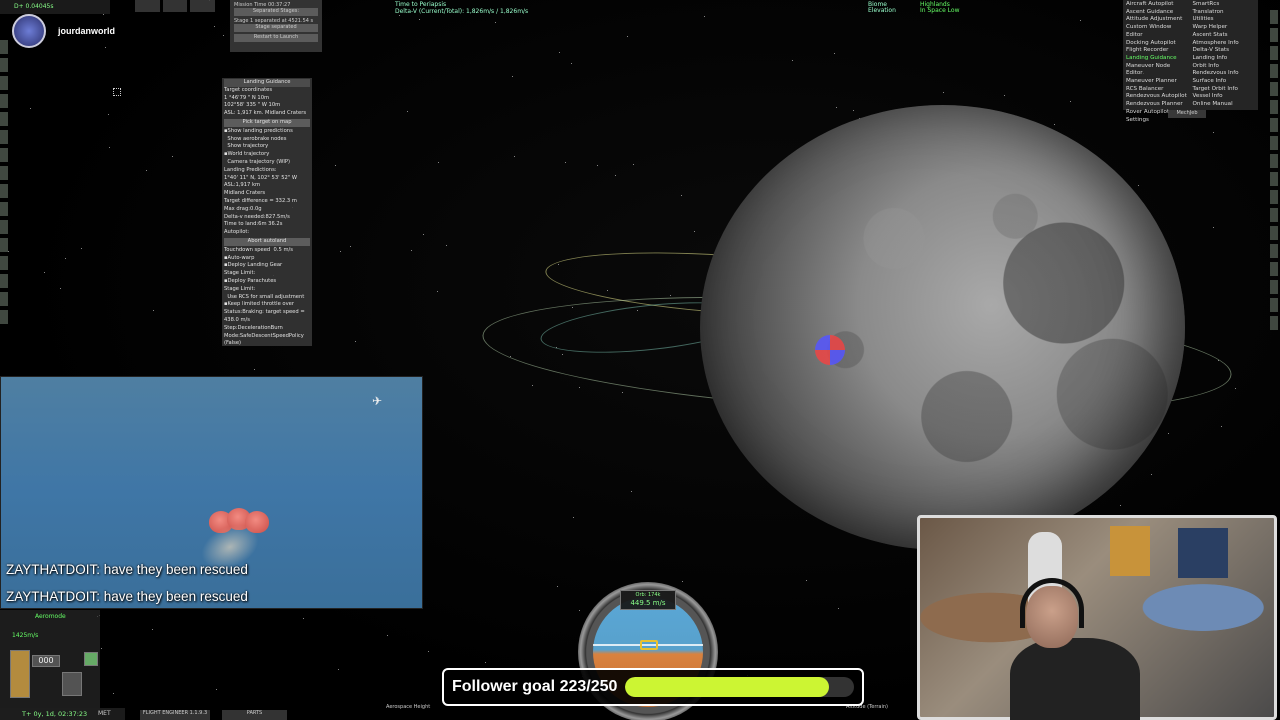  Describe the element at coordinates (1157, 105) in the screenshot. I see `mechjeb-menu-item: Rendezvous Planner` at that location.